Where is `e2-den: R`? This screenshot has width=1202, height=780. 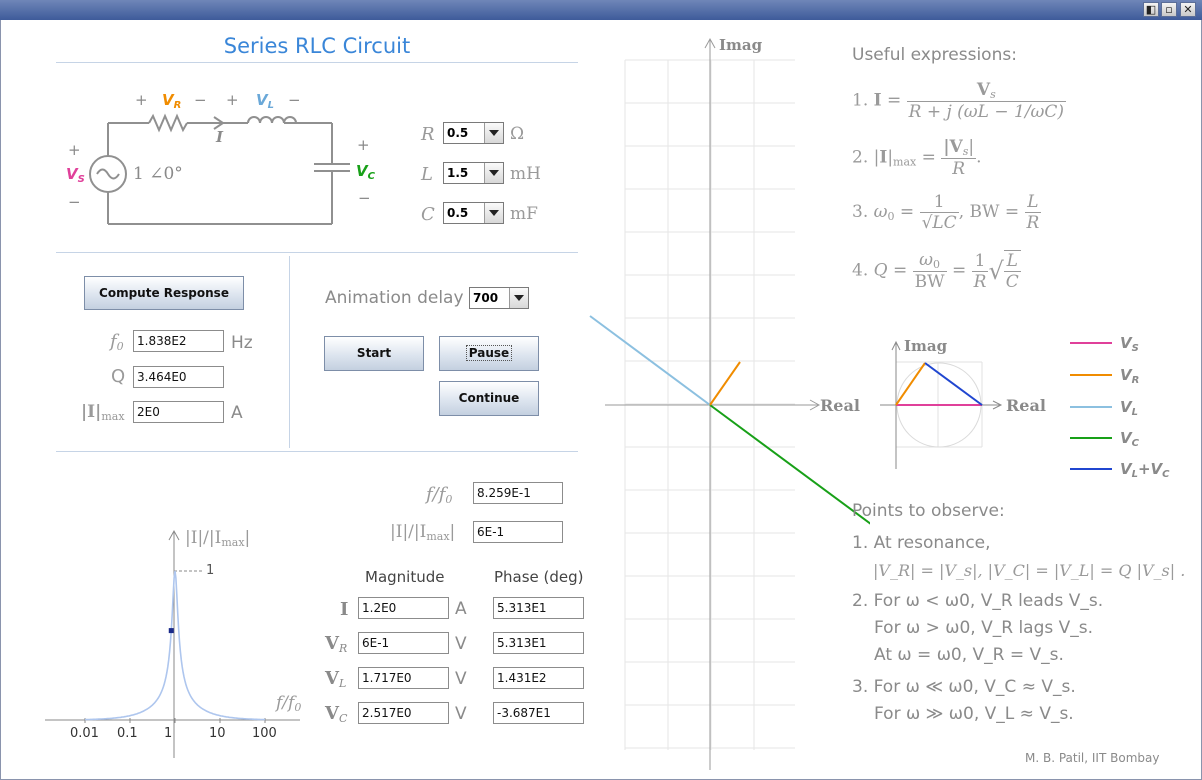 e2-den: R is located at coordinates (959, 169).